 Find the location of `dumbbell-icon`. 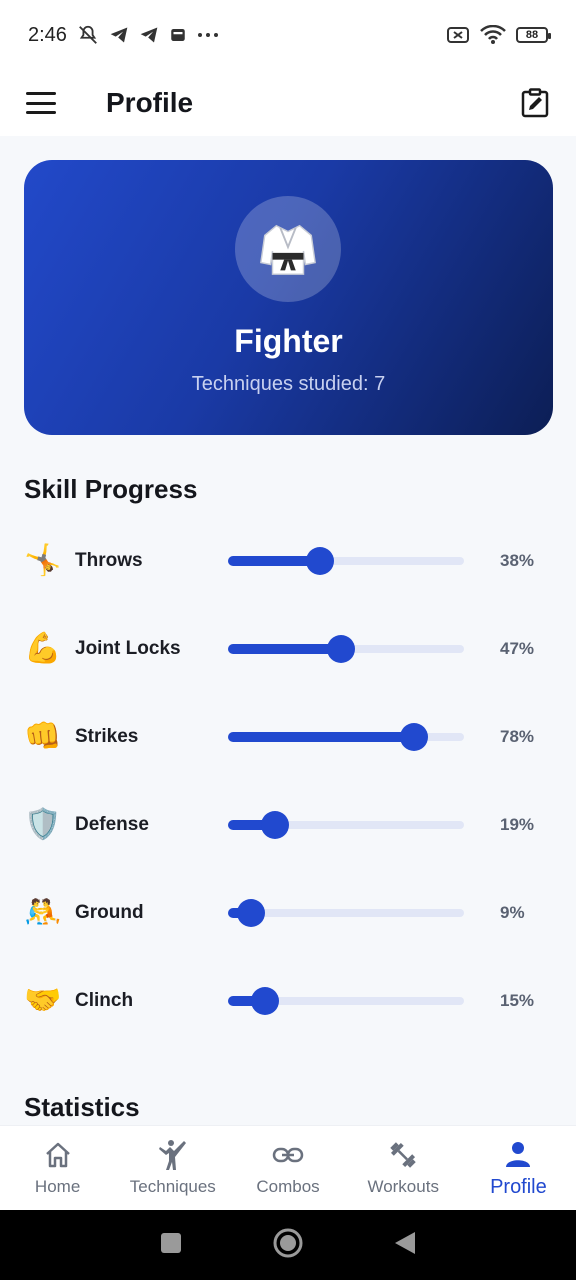

dumbbell-icon is located at coordinates (403, 1155).